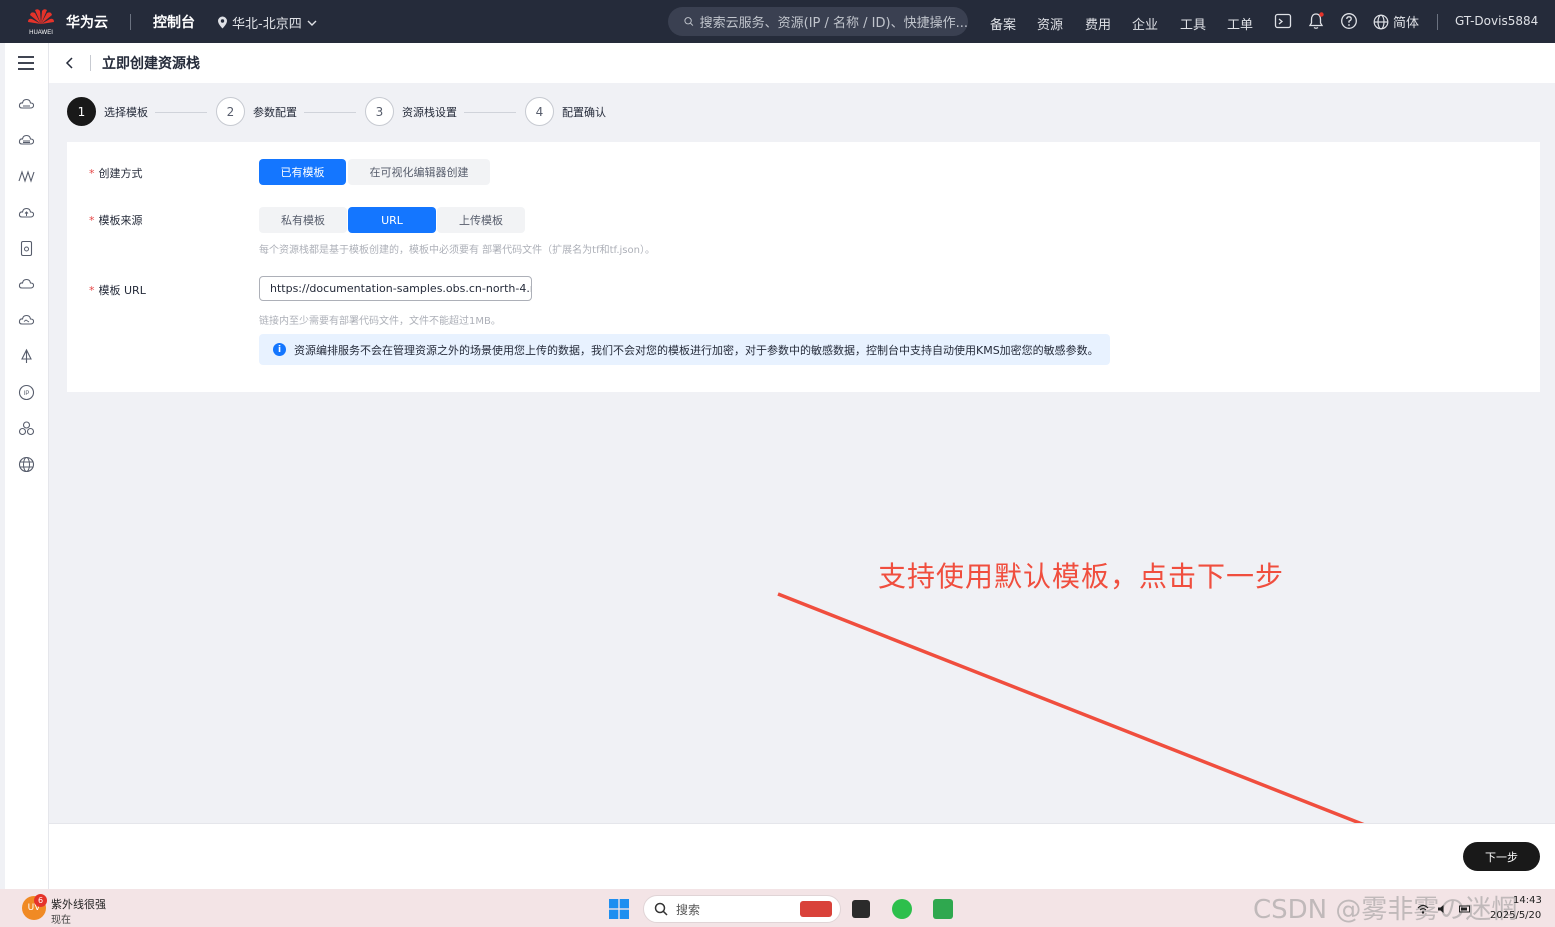  Describe the element at coordinates (222, 22) in the screenshot. I see `location-pin-icon` at that location.